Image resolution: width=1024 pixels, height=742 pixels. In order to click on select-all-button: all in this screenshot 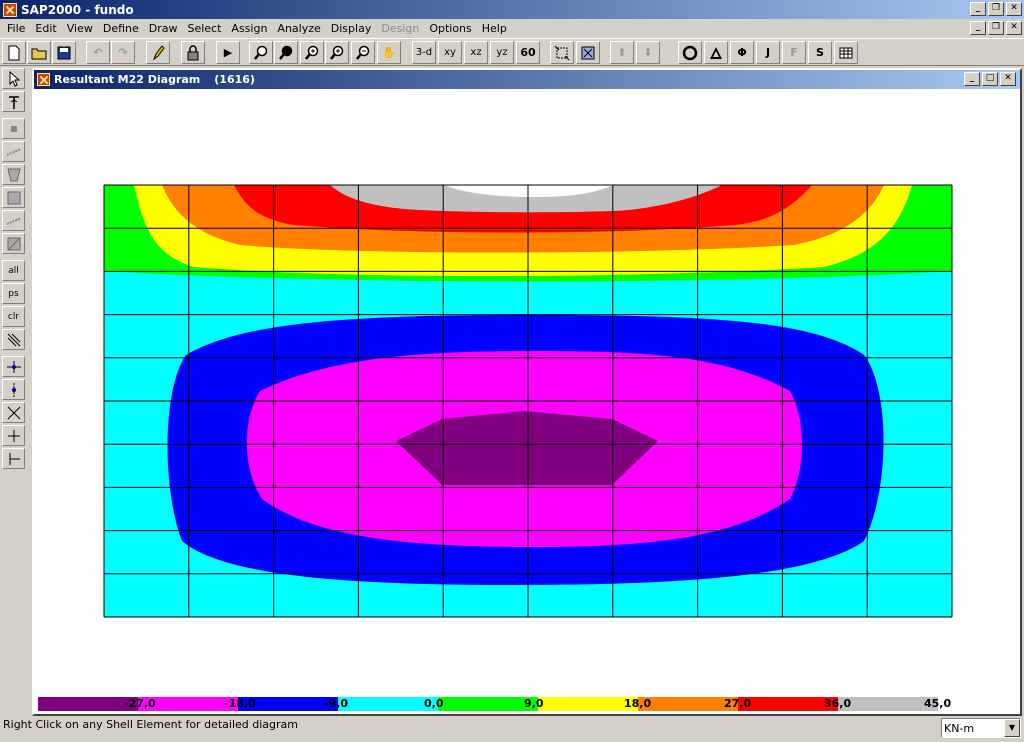, I will do `click(13, 270)`.